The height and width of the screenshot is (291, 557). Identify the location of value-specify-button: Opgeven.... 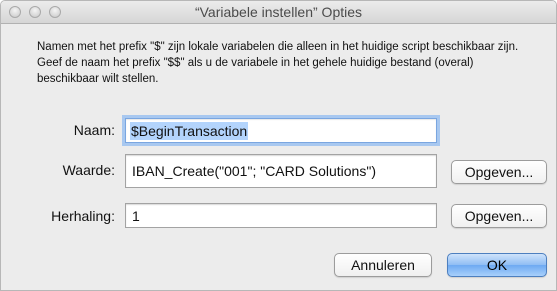
(499, 172).